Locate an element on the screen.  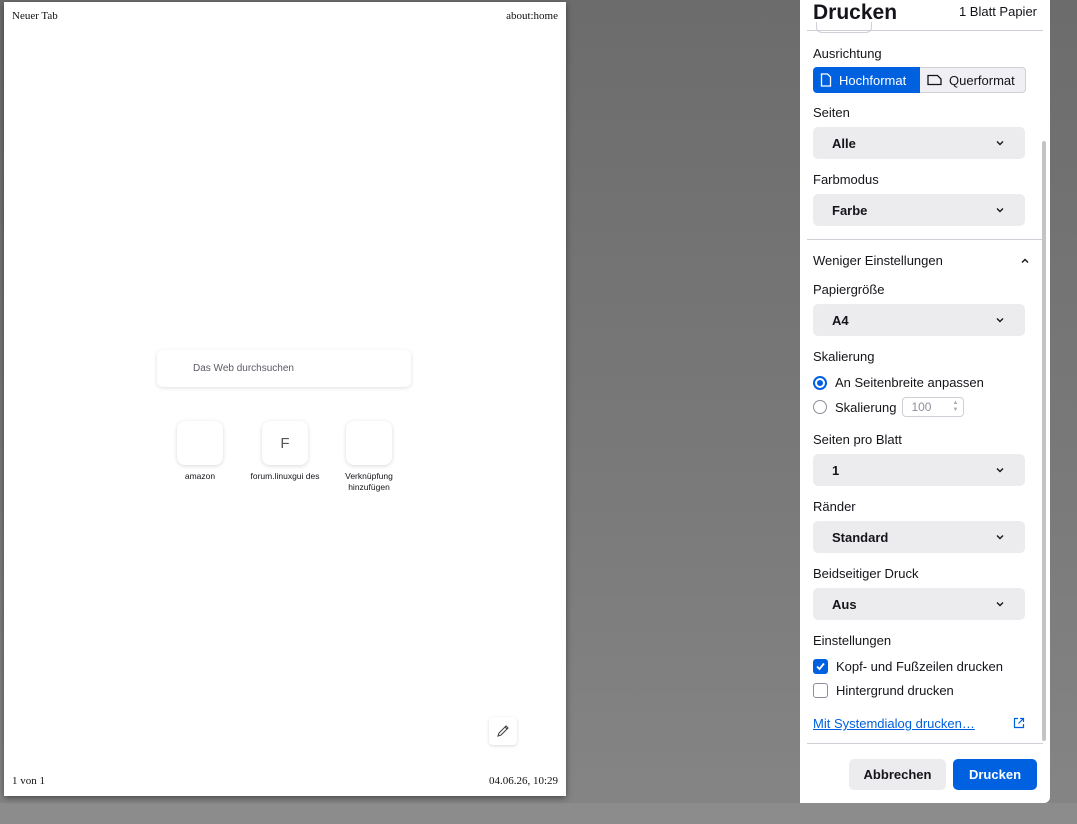
preview-footer-right: 04.06.26, 10:29 is located at coordinates (523, 781).